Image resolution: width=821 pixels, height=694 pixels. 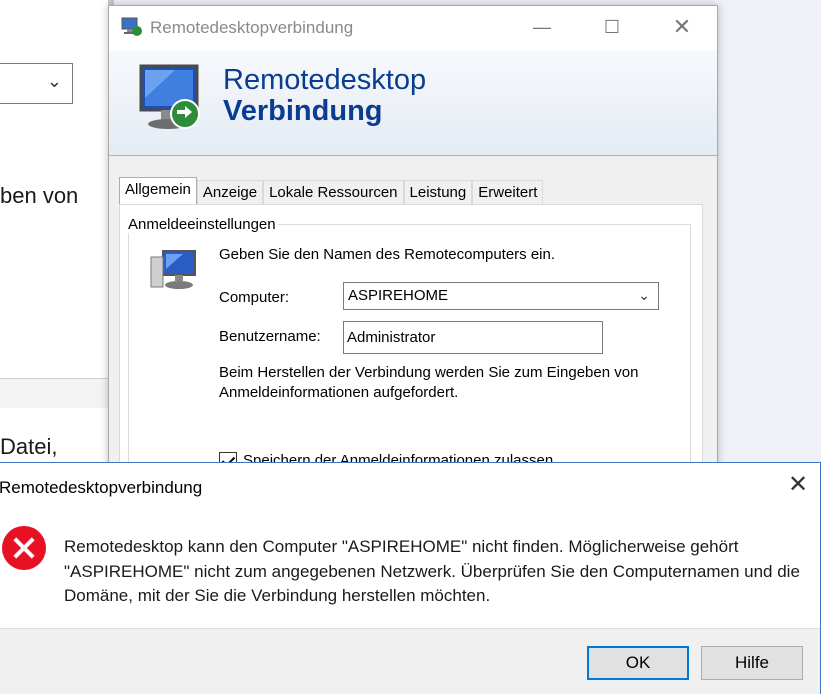 What do you see at coordinates (54, 393) in the screenshot?
I see `background-divider` at bounding box center [54, 393].